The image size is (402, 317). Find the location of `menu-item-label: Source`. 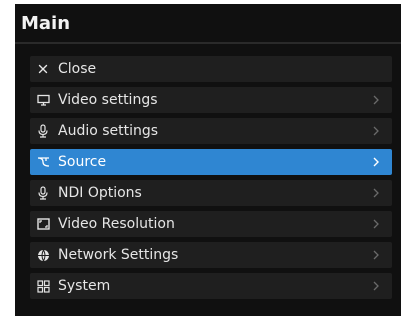

menu-item-label: Source is located at coordinates (82, 162).